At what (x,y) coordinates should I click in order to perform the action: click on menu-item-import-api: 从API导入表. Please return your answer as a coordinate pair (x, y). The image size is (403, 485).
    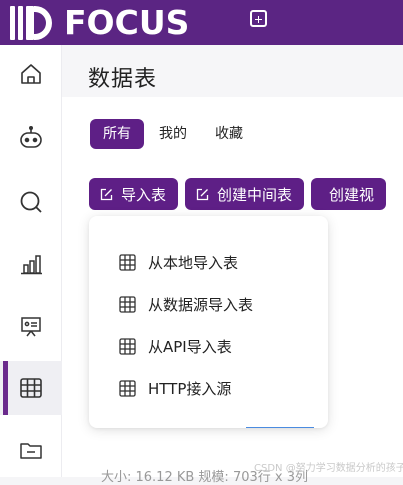
    Looking at the image, I should click on (175, 346).